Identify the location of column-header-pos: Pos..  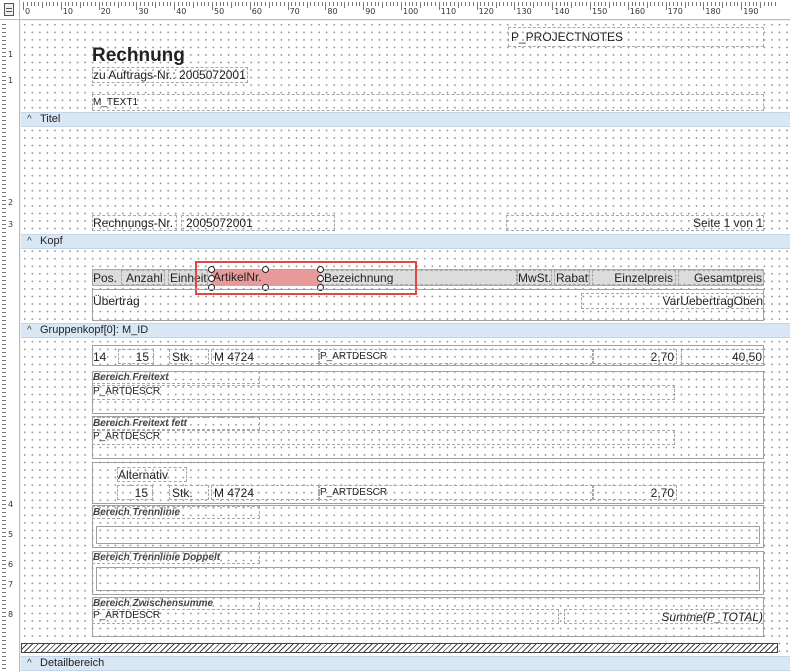
(106, 278).